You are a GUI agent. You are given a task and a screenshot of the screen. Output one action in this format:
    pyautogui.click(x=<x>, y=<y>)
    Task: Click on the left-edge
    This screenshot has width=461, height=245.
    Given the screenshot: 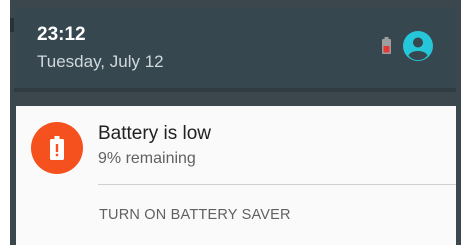 What is the action you would take?
    pyautogui.click(x=5, y=122)
    